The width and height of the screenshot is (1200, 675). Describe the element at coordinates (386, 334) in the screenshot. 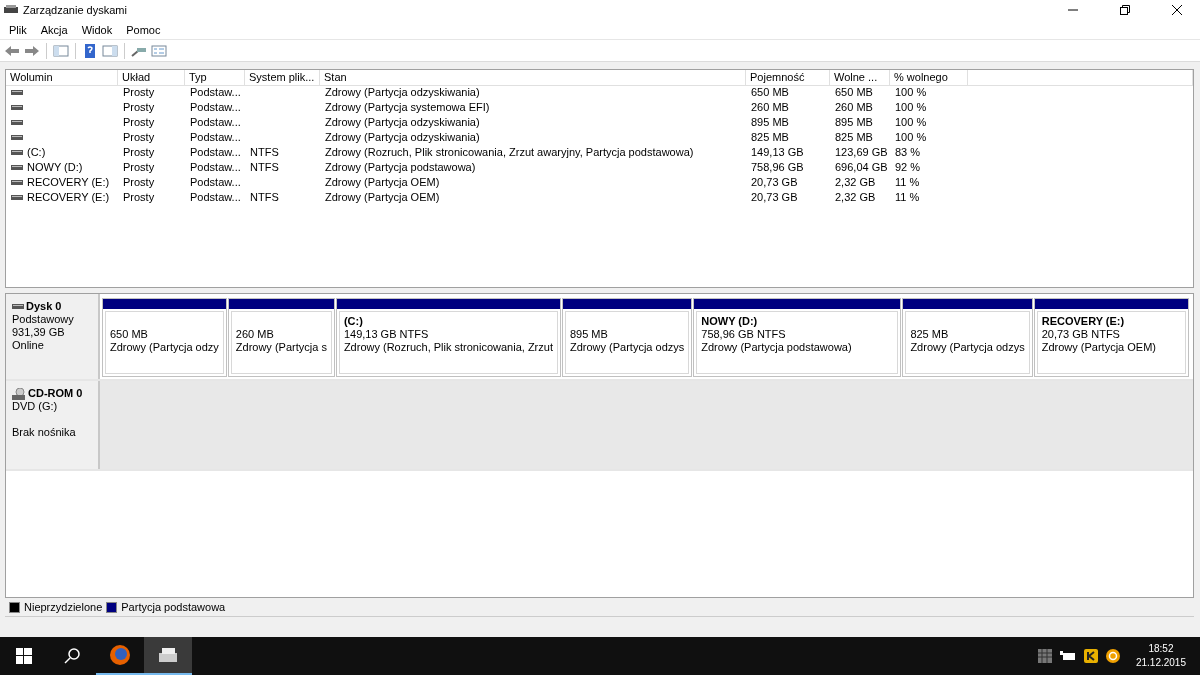

I see `partition-size: 149,13 GB NTFS` at that location.